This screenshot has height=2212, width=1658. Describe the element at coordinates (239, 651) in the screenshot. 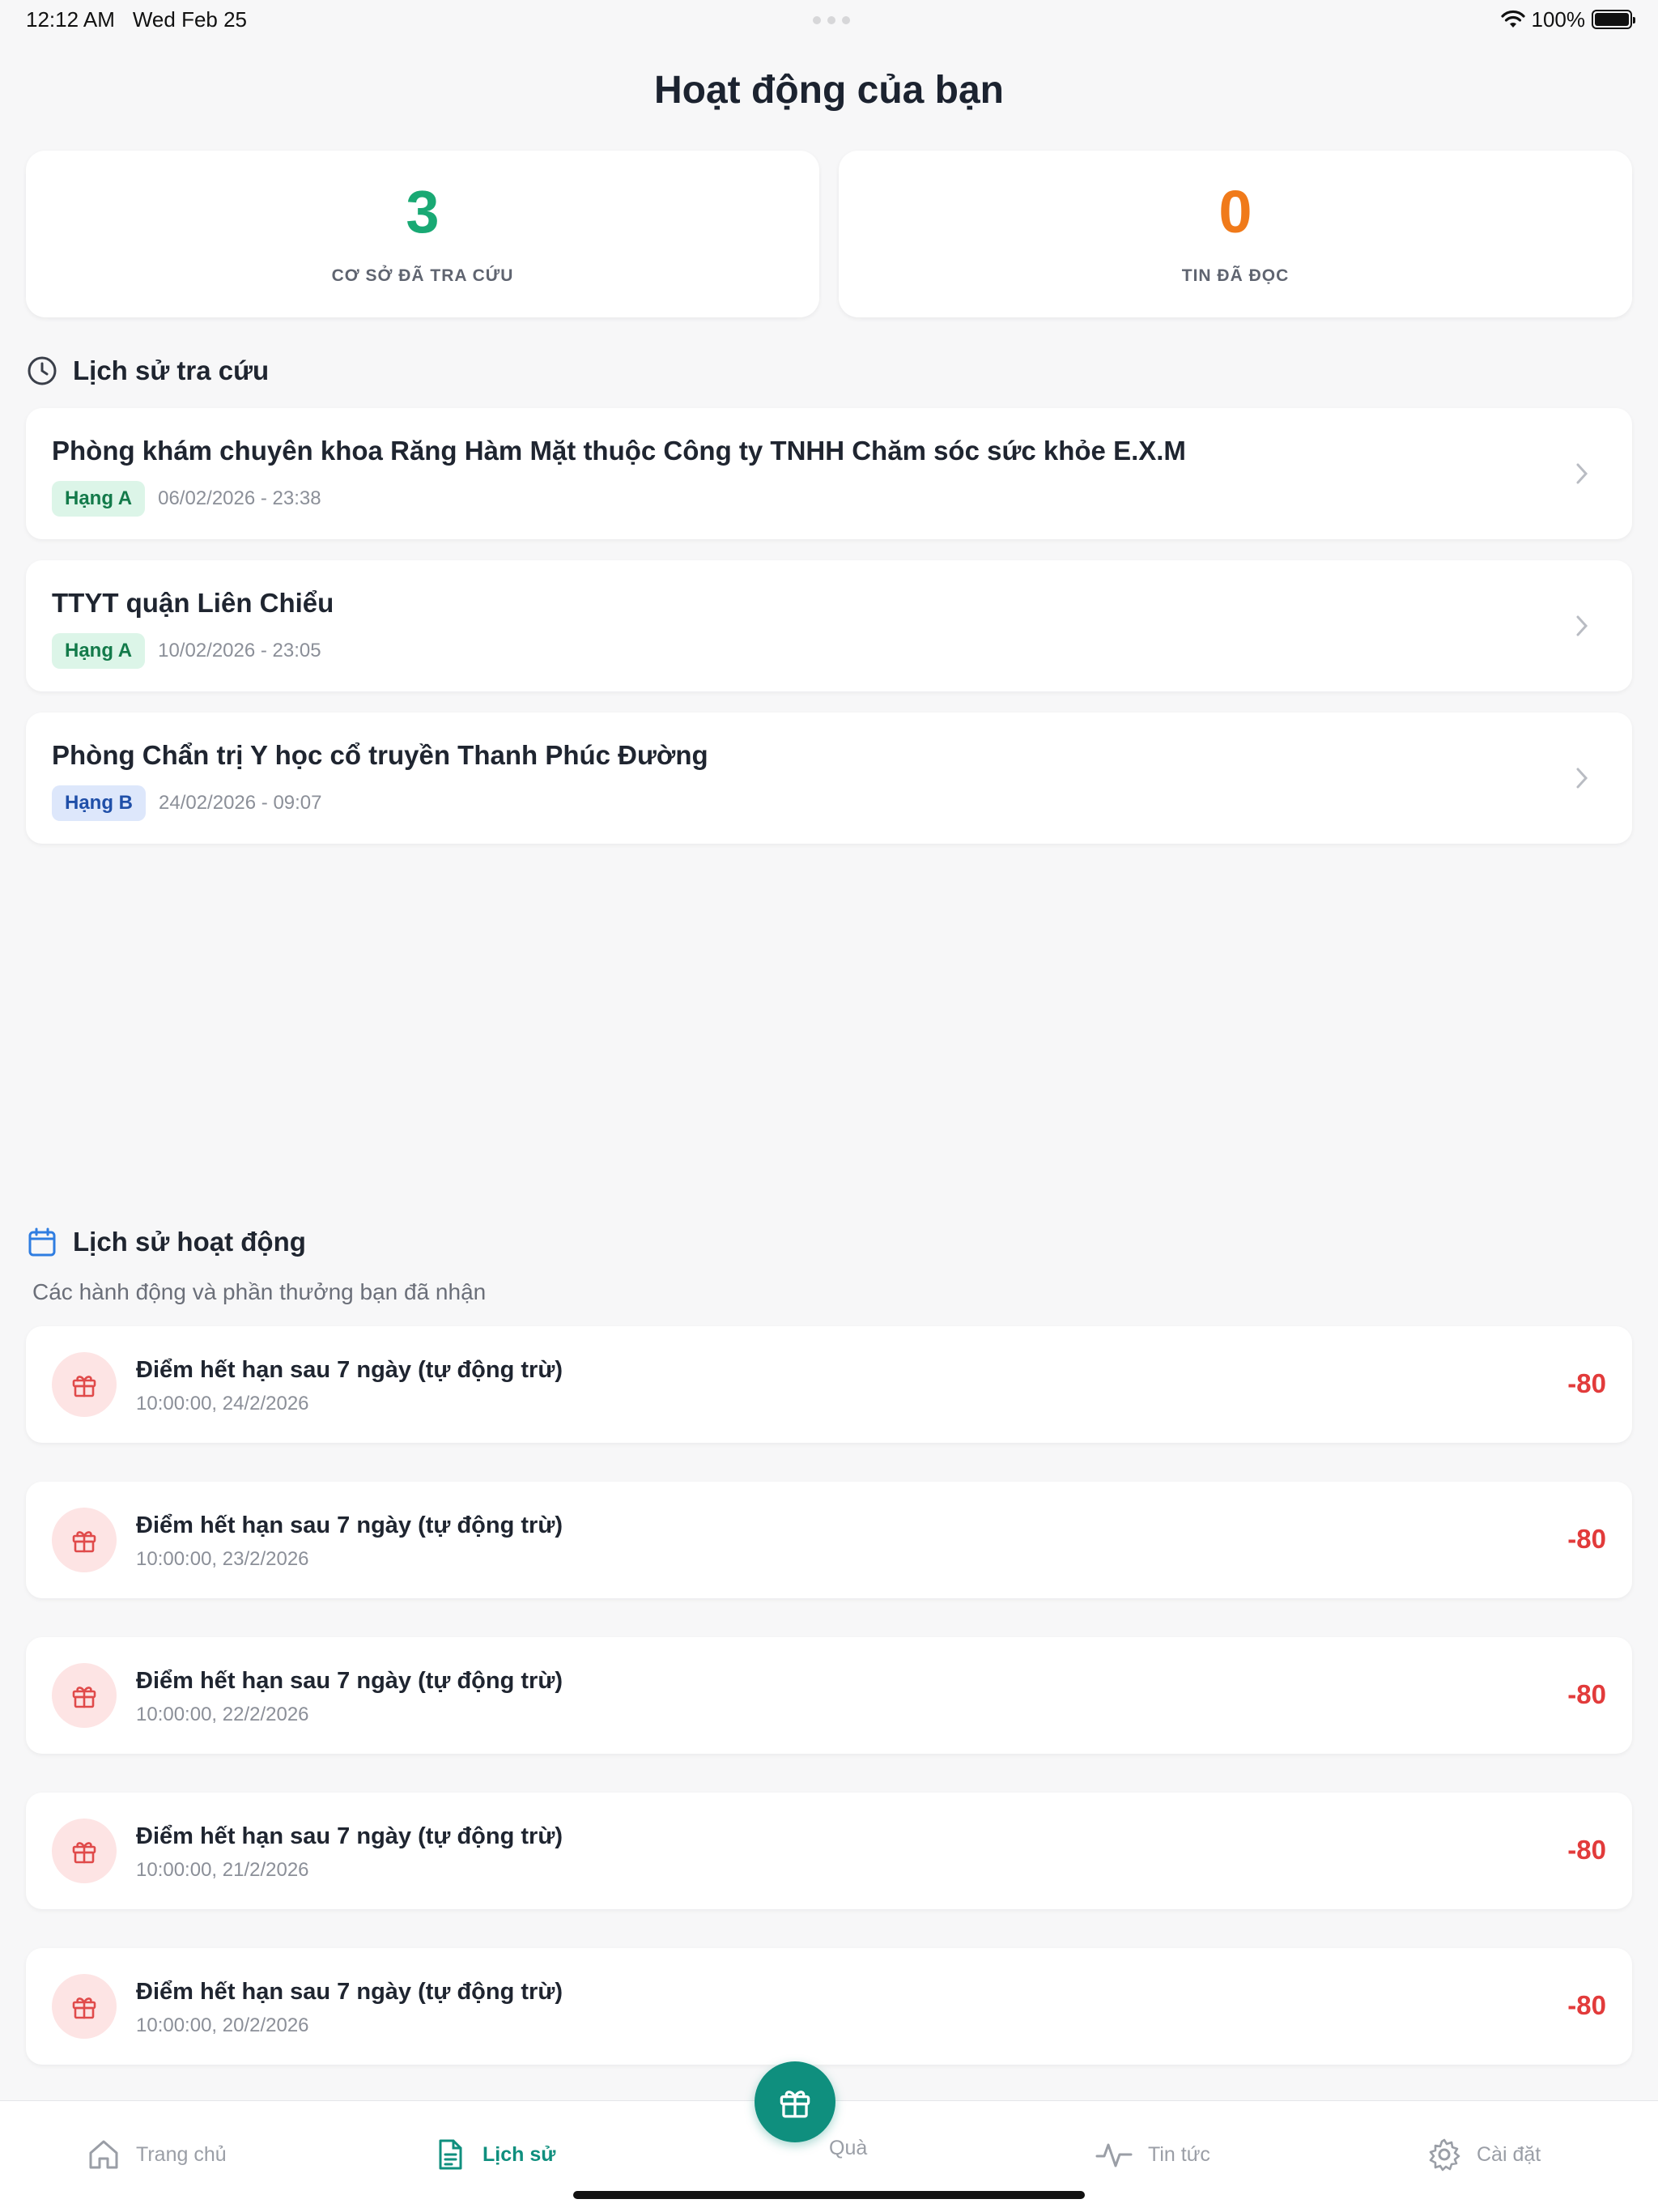

I see `search-date: 10/02/2026 - 23:05` at that location.